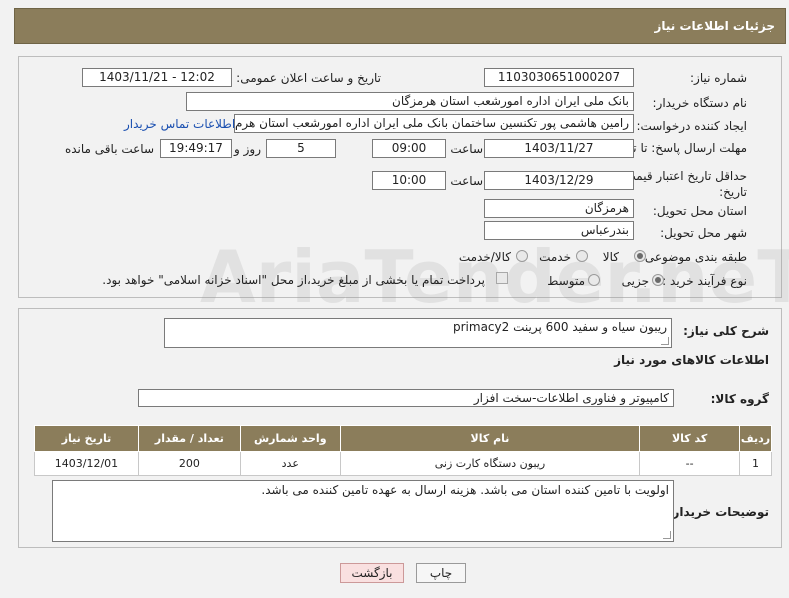 The width and height of the screenshot is (789, 598). What do you see at coordinates (582, 256) in the screenshot?
I see `category-radio-service` at bounding box center [582, 256].